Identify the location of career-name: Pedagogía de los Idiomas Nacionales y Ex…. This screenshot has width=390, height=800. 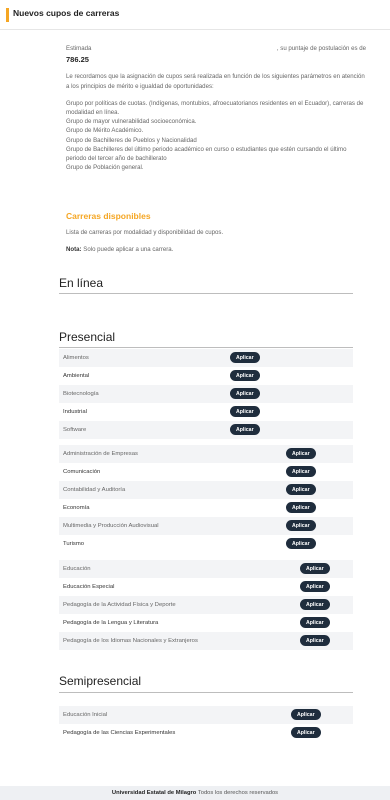
(130, 641).